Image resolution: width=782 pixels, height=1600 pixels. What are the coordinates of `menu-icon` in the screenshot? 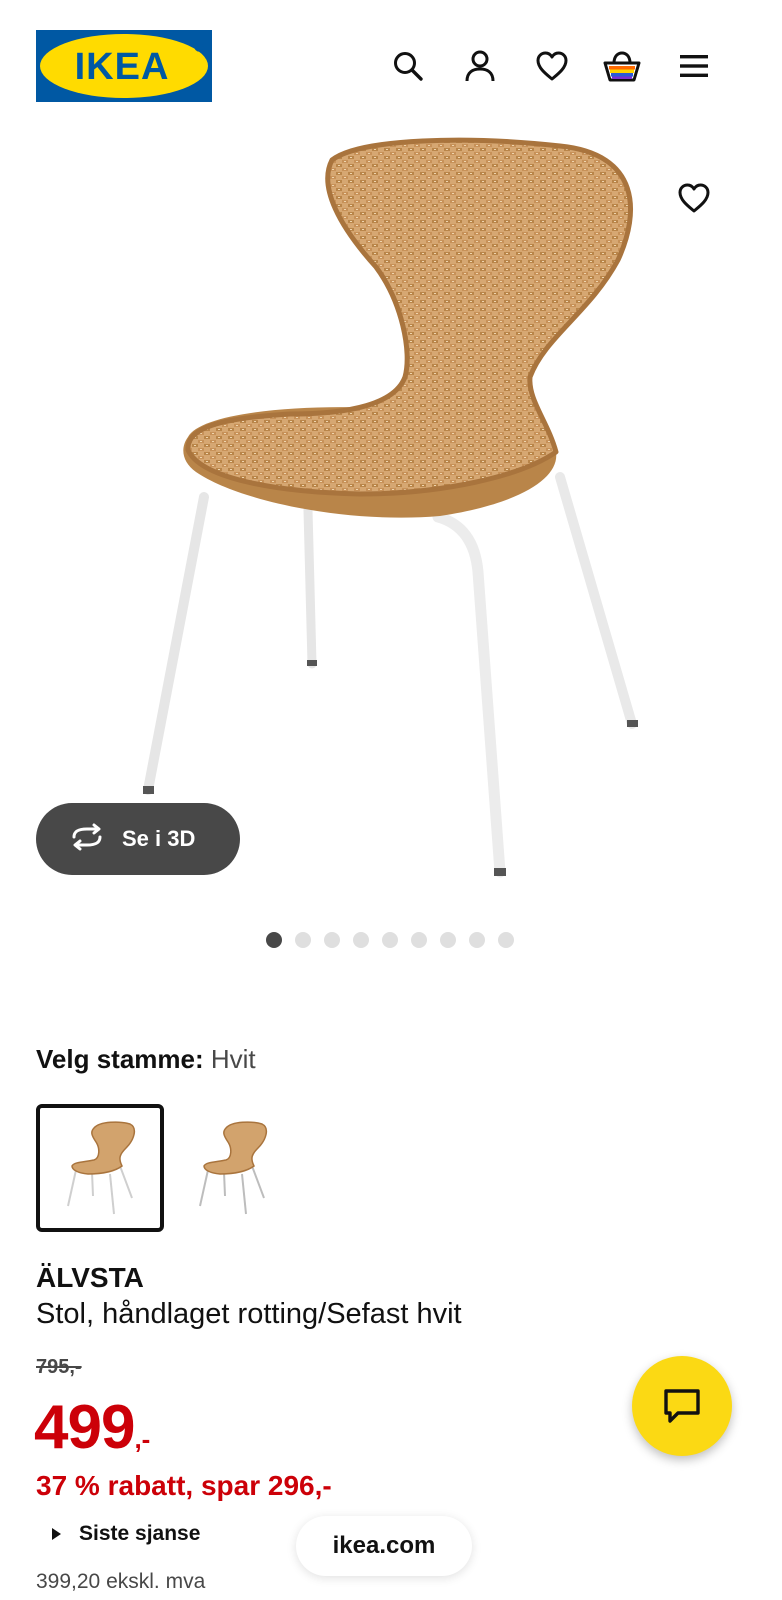 It's located at (694, 66).